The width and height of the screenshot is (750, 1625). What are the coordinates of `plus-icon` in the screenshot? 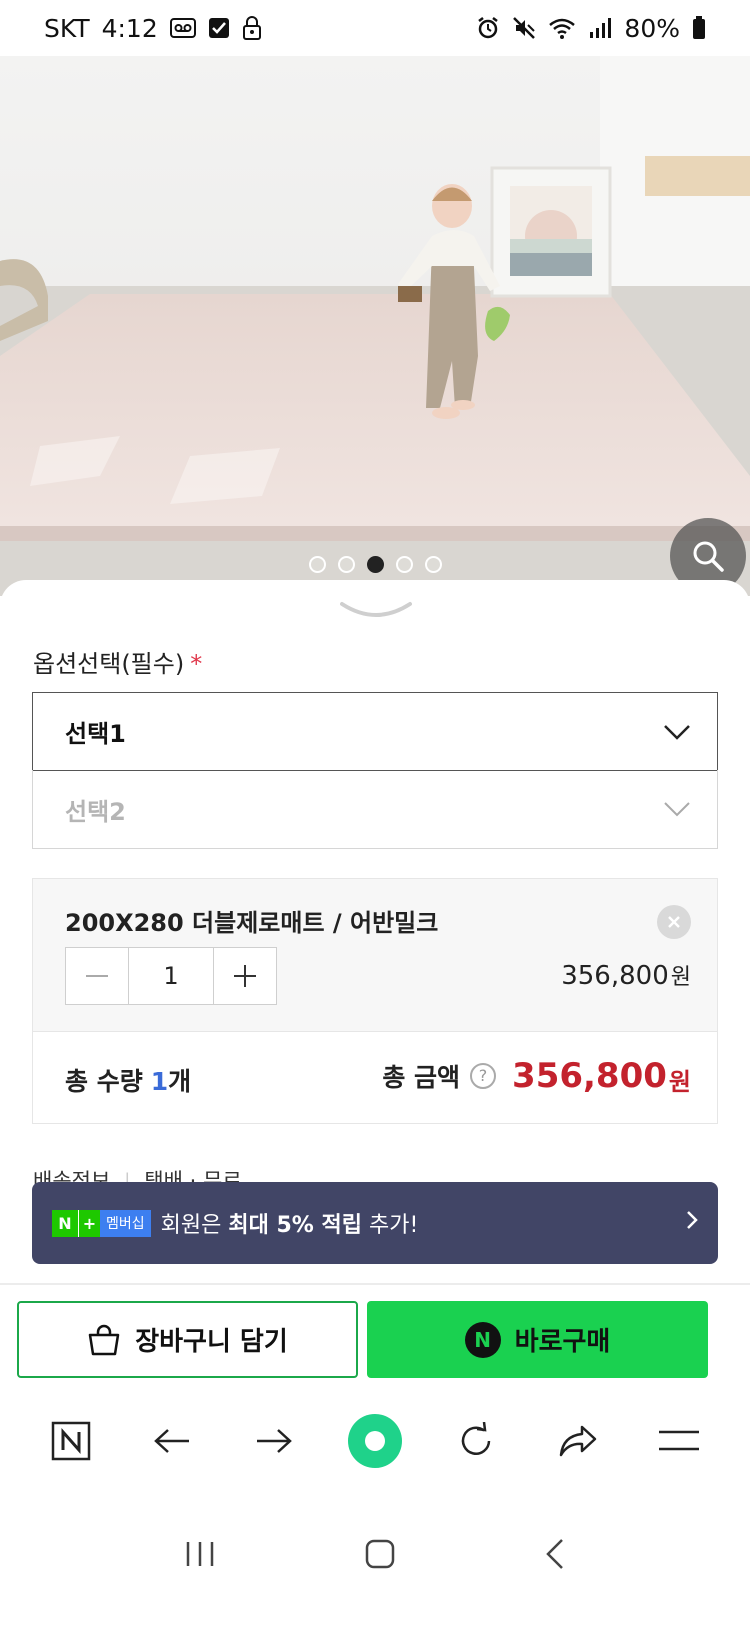 It's located at (245, 976).